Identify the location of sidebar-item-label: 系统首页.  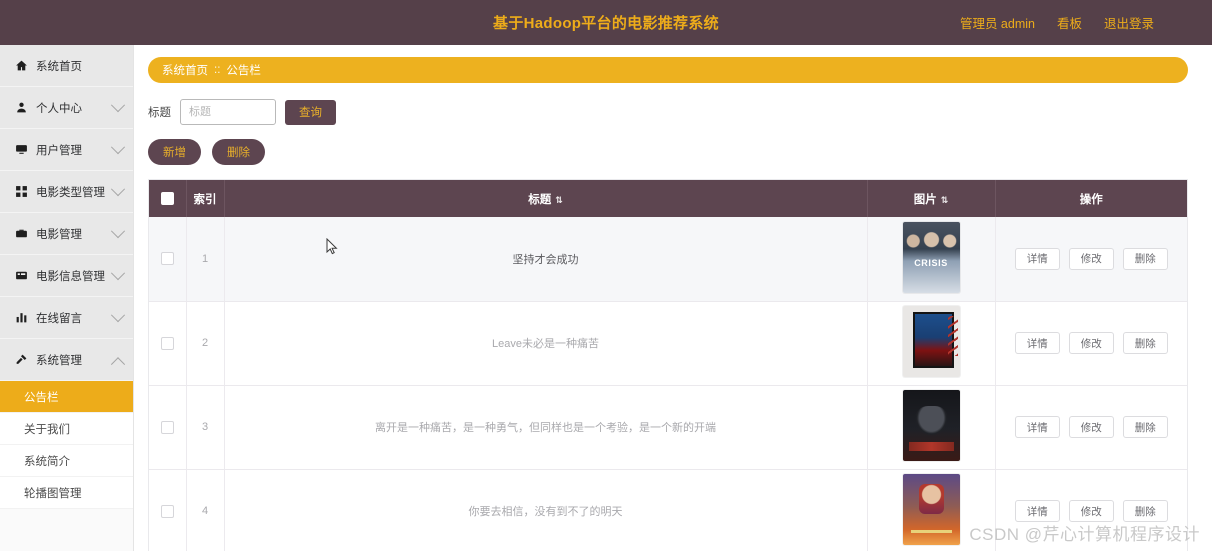
(59, 66).